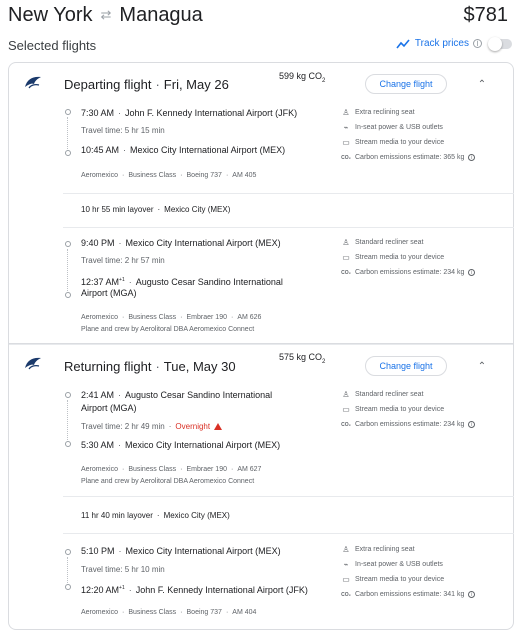 This screenshot has width=522, height=640. Describe the element at coordinates (123, 130) in the screenshot. I see `travel-time: Travel time: 5 hr 15 min` at that location.